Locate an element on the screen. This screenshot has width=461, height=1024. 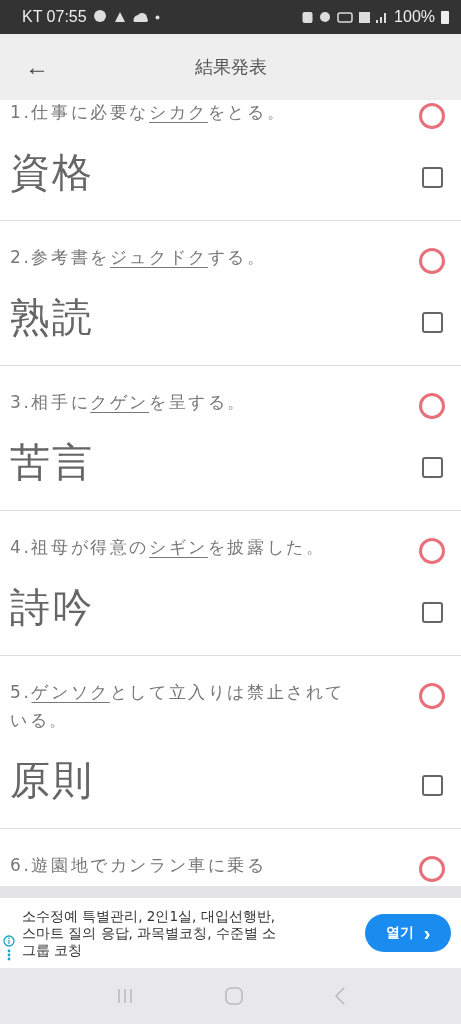
question-text: 4.祖母が得意の シギン を披露した。 is located at coordinates (168, 547).